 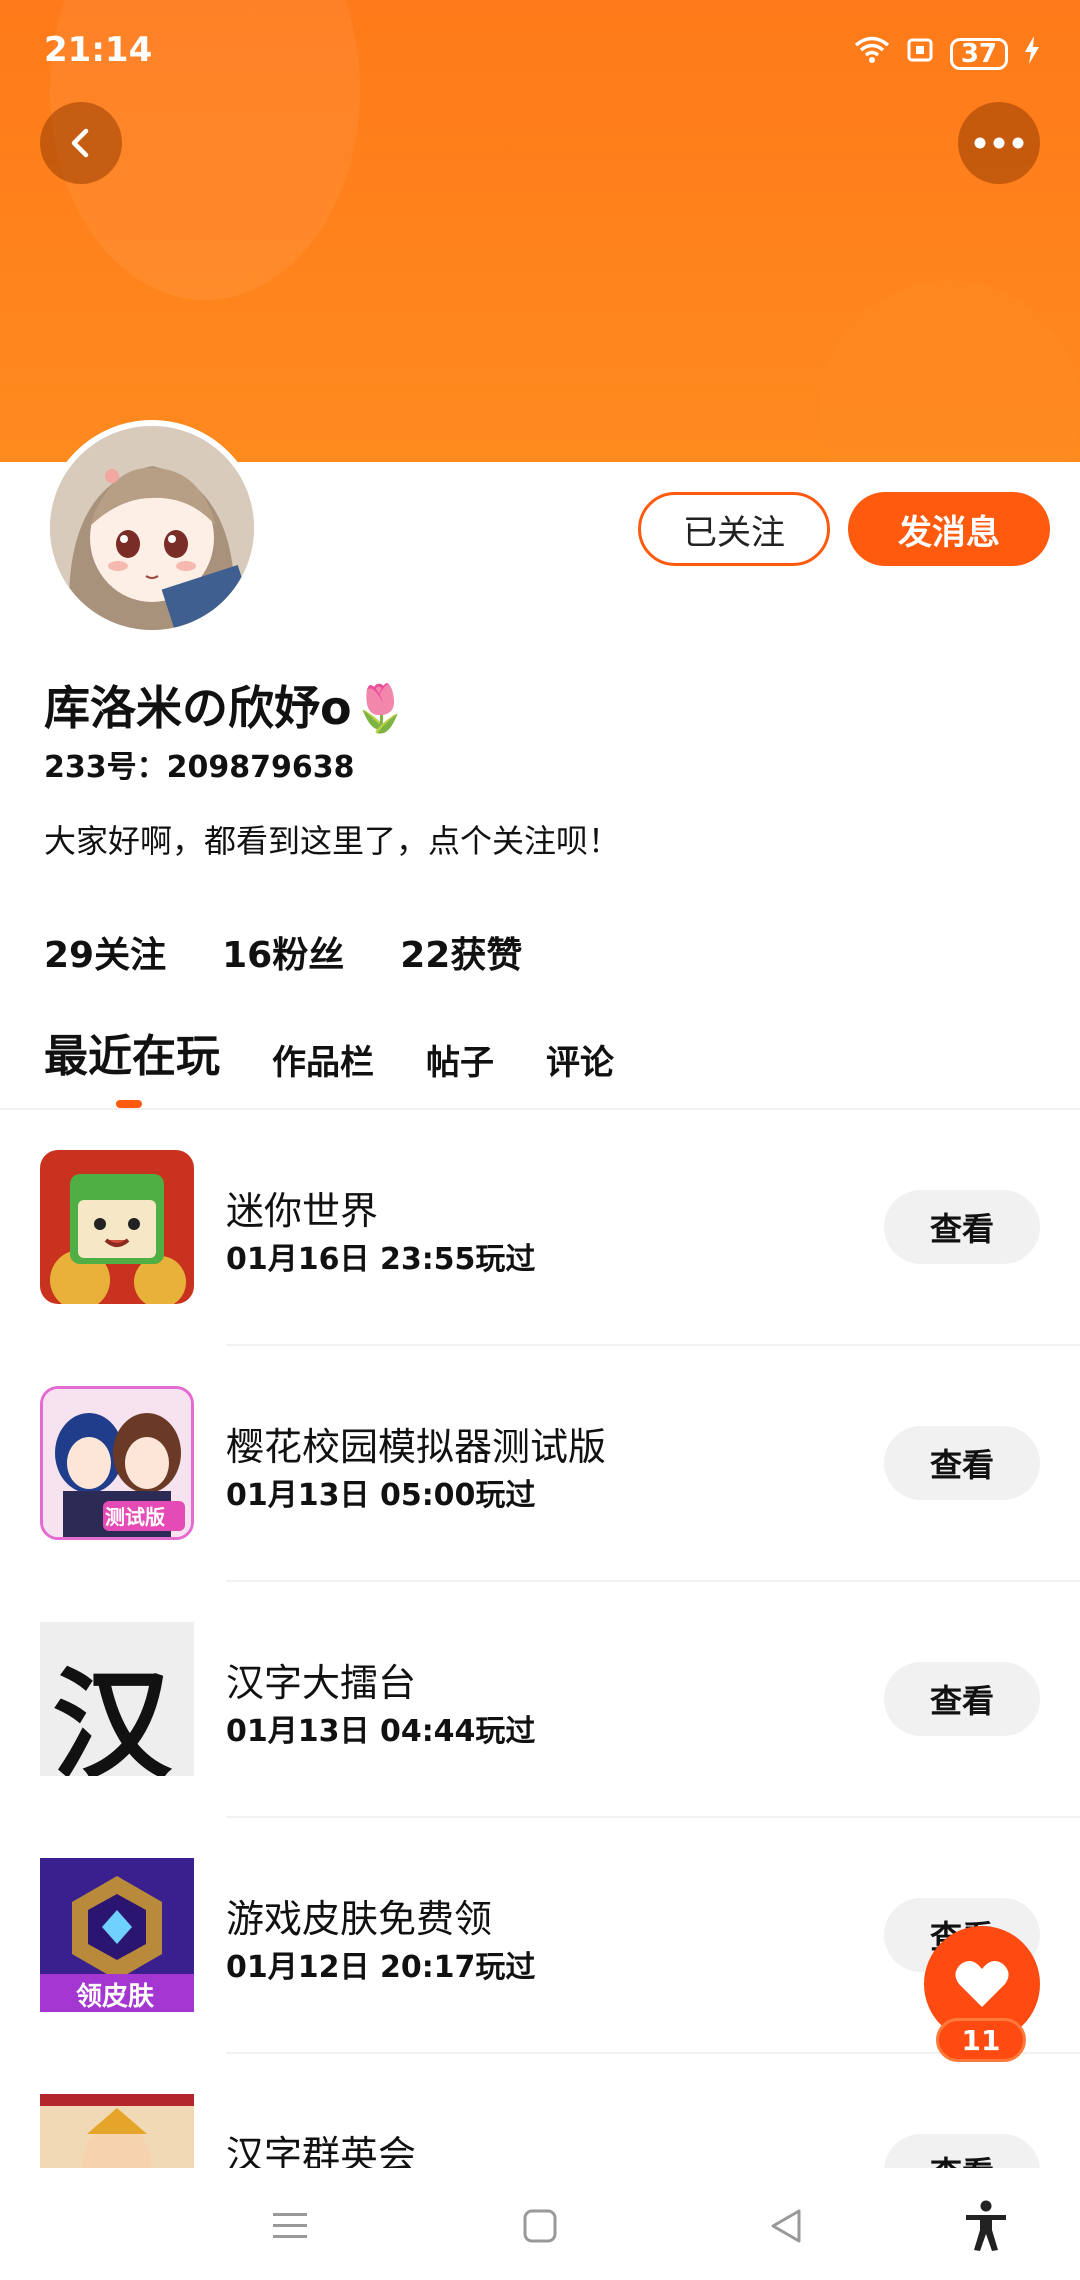 What do you see at coordinates (132, 1052) in the screenshot?
I see `tab-recently-played: 最近在玩` at bounding box center [132, 1052].